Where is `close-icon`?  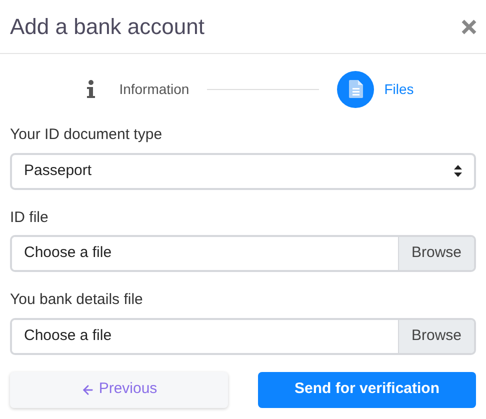 close-icon is located at coordinates (469, 27).